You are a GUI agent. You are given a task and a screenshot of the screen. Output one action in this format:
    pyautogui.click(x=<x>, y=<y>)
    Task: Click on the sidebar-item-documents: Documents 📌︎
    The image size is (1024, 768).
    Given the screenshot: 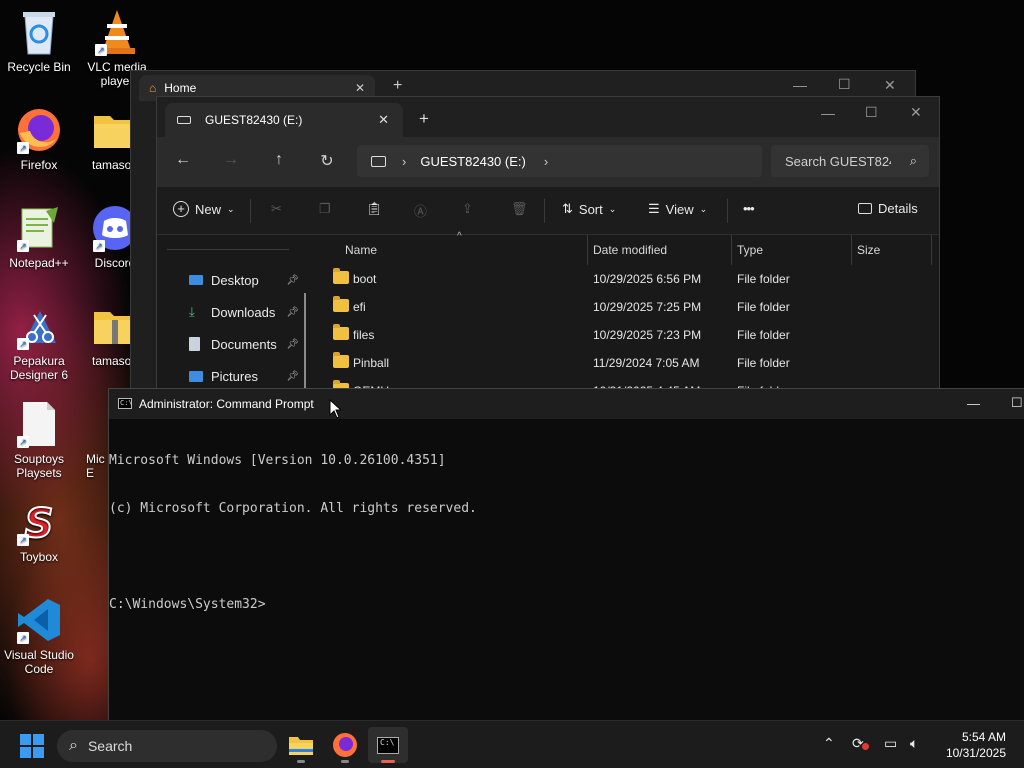 What is the action you would take?
    pyautogui.click(x=244, y=344)
    